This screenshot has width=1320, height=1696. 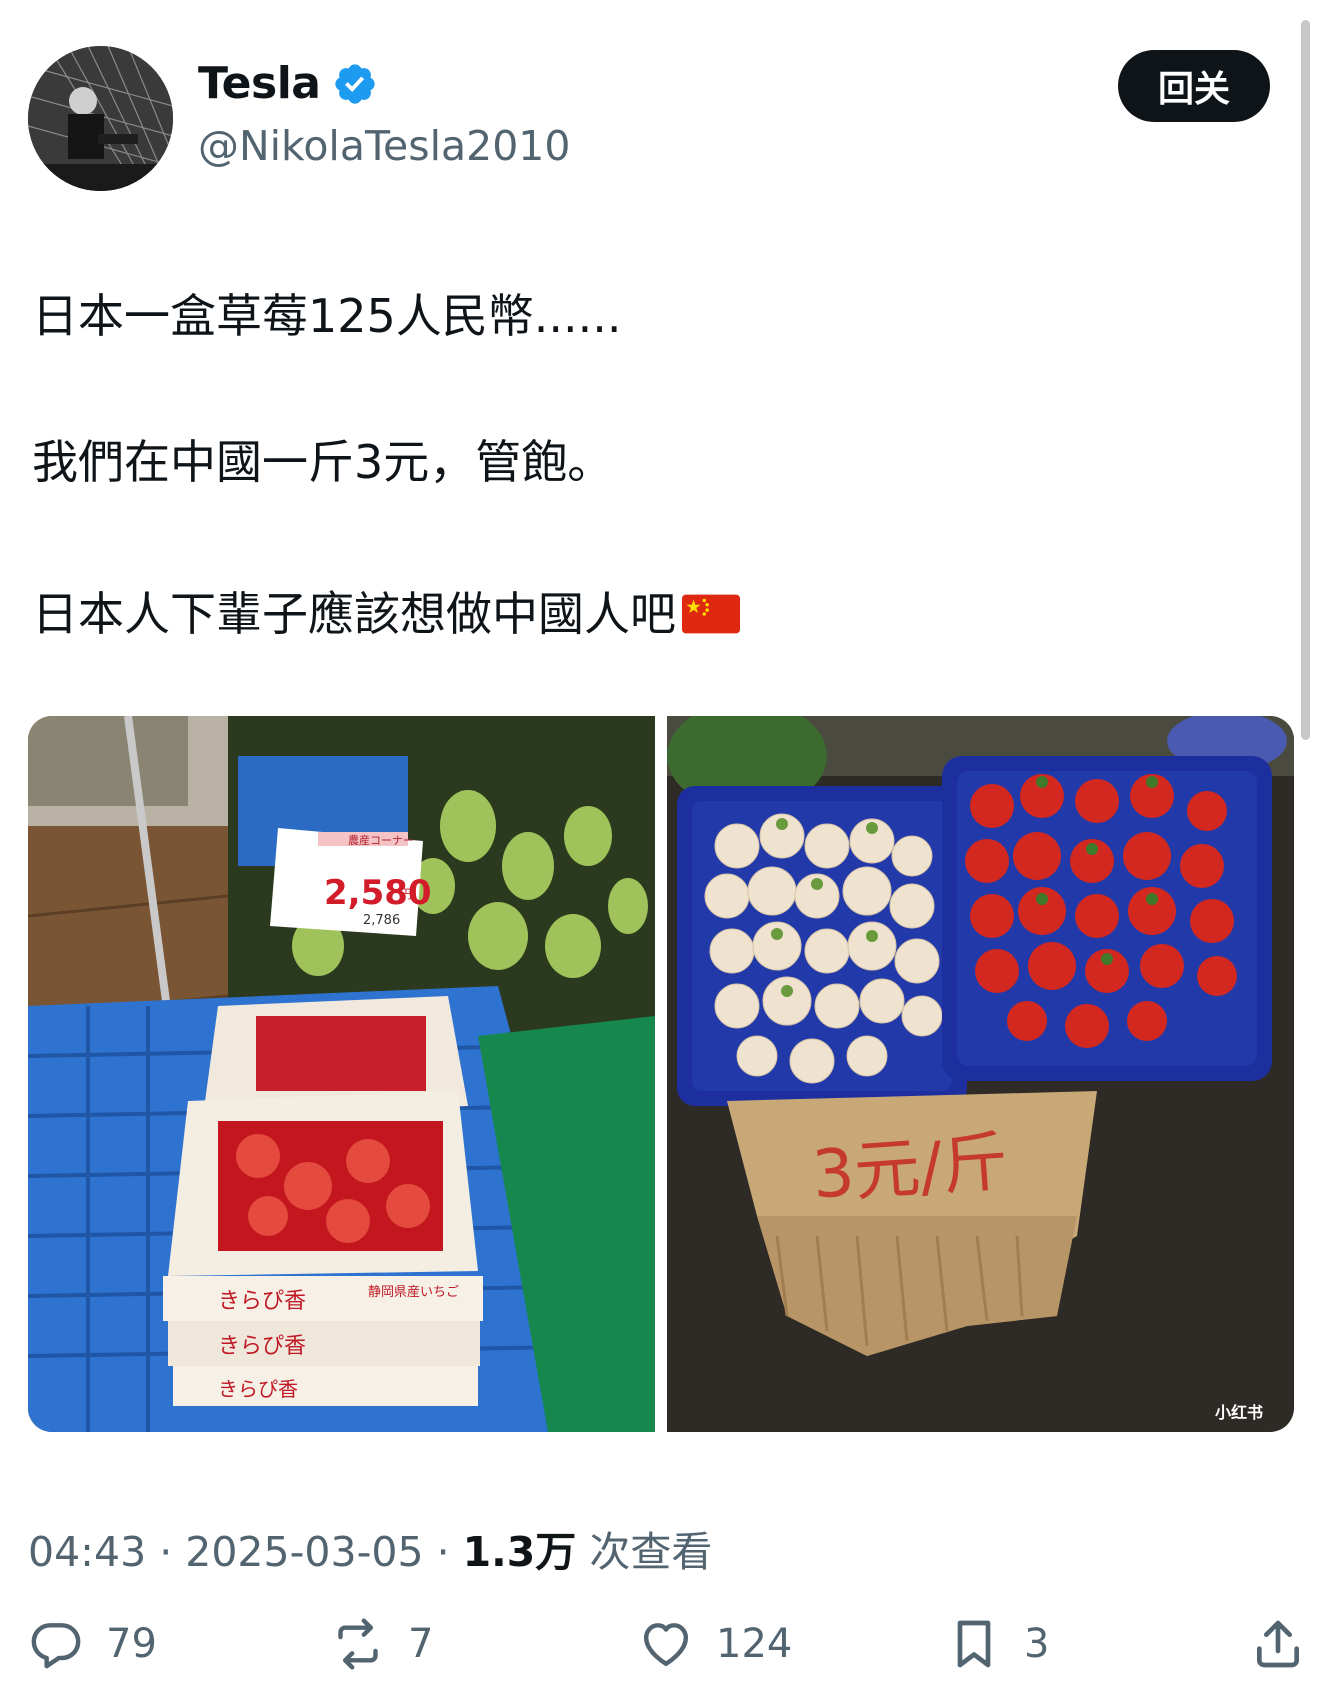 I want to click on china-flag-icon, so click(x=711, y=614).